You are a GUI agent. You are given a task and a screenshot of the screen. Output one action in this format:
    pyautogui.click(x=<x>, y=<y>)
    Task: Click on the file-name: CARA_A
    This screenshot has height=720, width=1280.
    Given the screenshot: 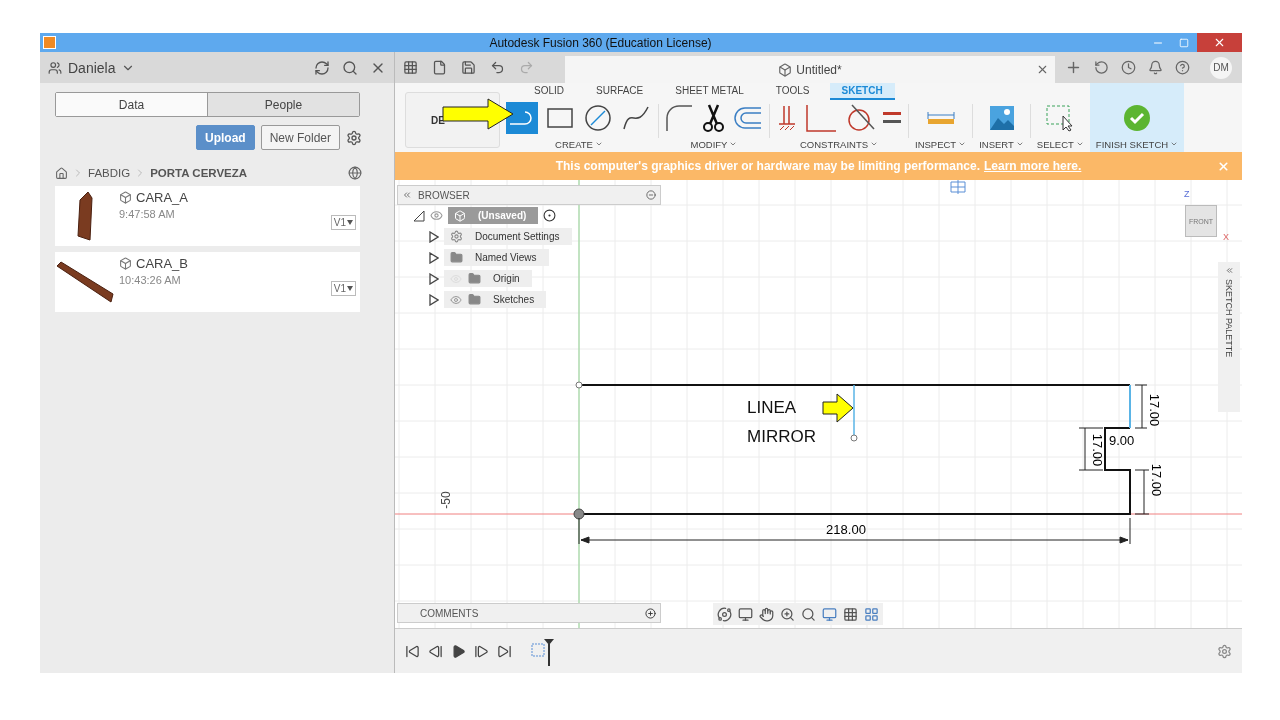 What is the action you would take?
    pyautogui.click(x=162, y=197)
    